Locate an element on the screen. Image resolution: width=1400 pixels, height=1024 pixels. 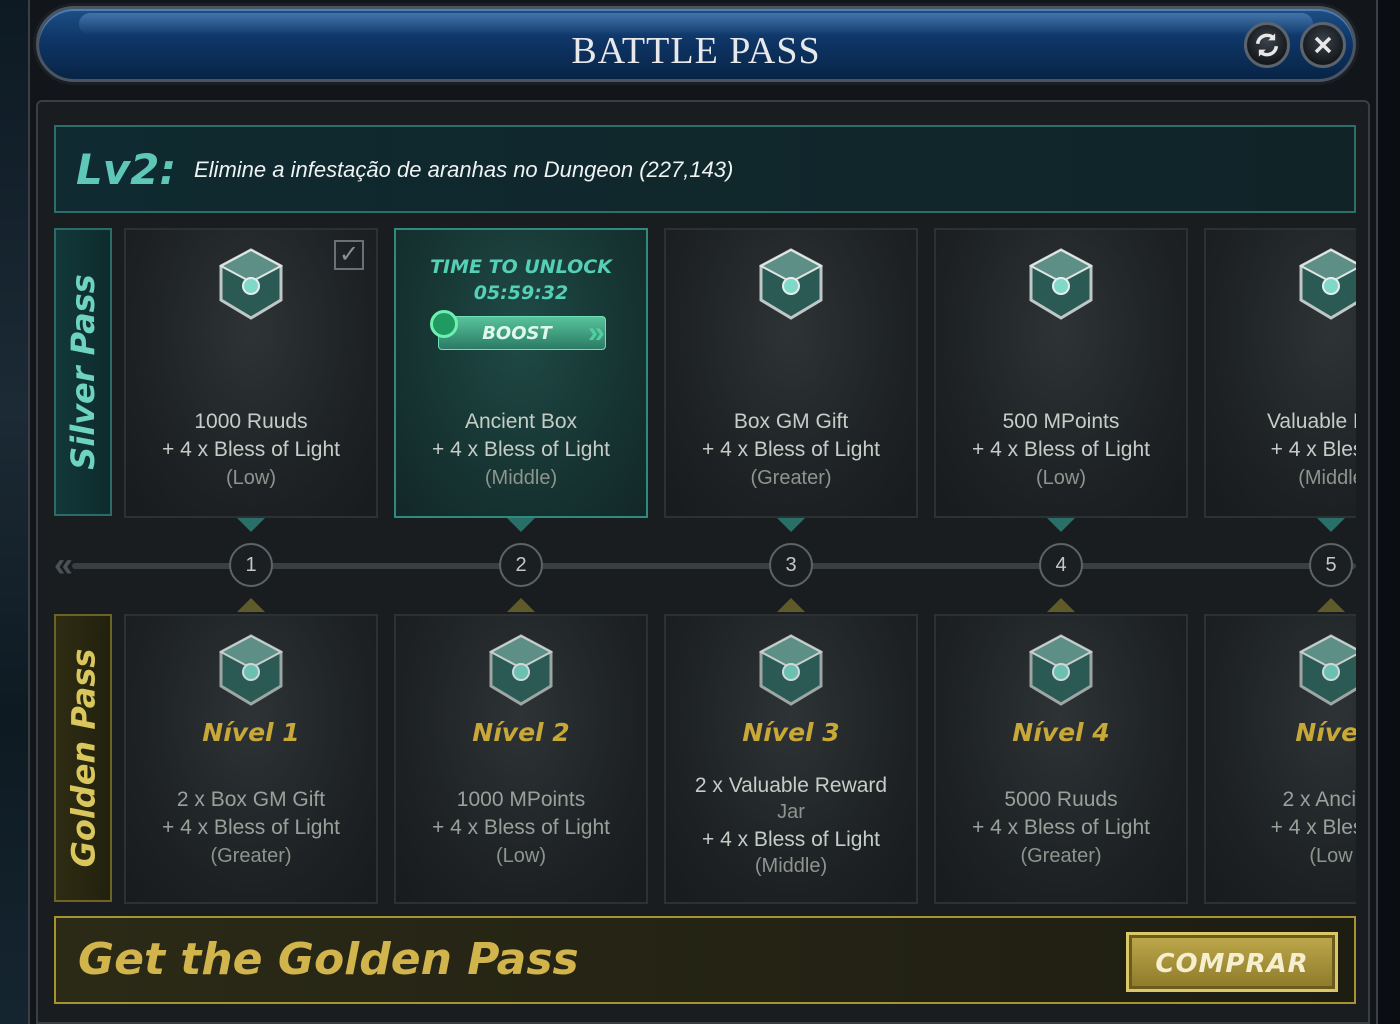
silver-pass-label: Silver Pass is located at coordinates (83, 372).